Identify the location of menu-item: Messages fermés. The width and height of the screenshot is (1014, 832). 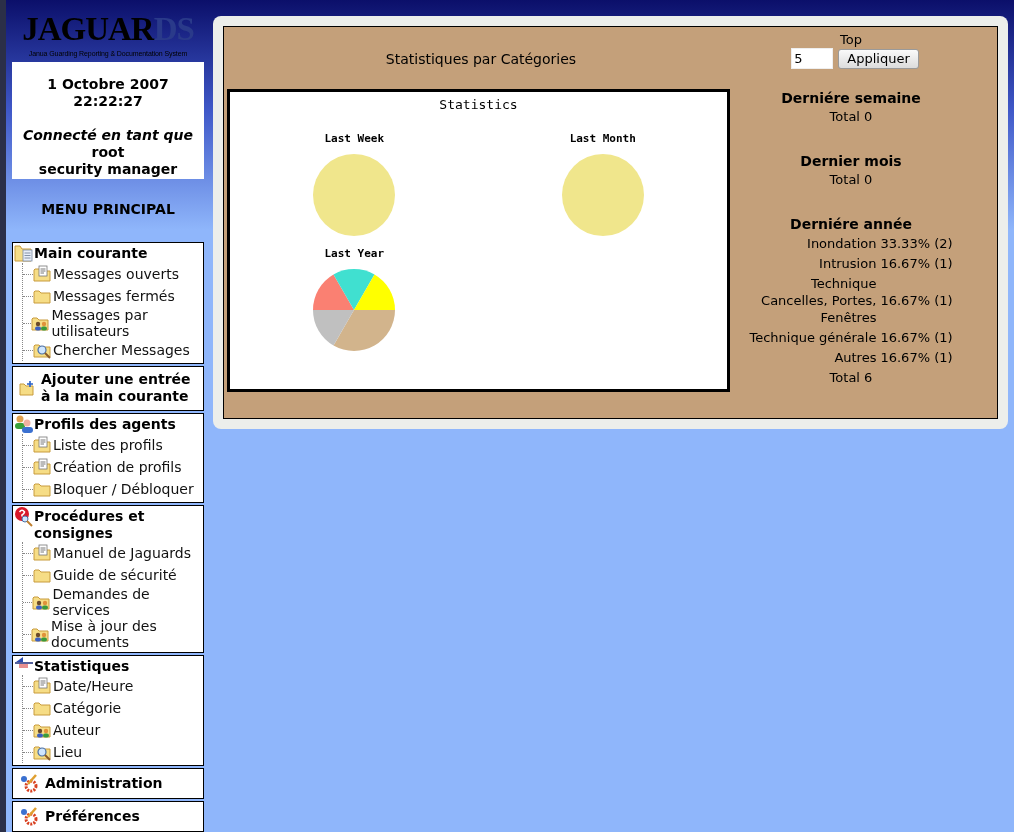
(114, 296).